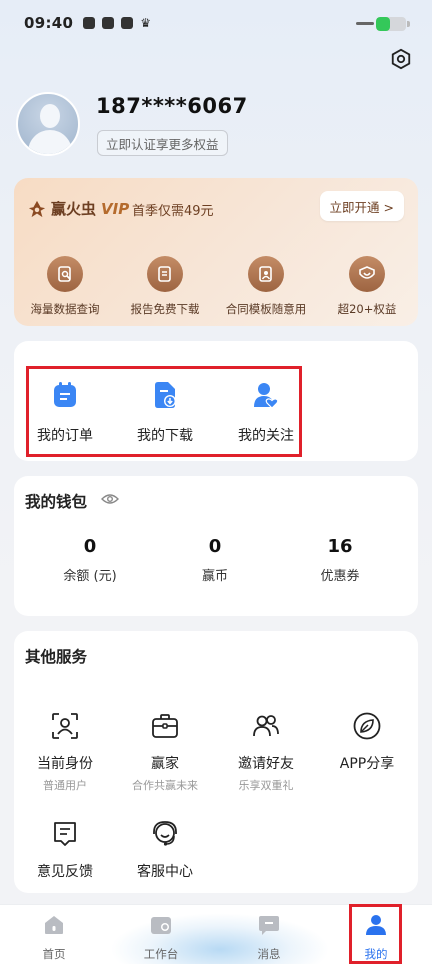 This screenshot has width=432, height=964. What do you see at coordinates (165, 850) in the screenshot?
I see `service-customer-center: 客服中心` at bounding box center [165, 850].